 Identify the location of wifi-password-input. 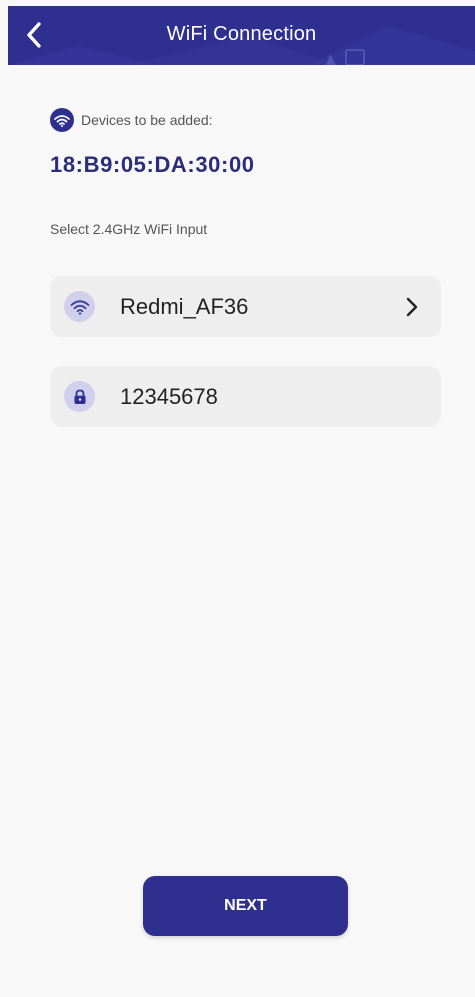
(276, 396).